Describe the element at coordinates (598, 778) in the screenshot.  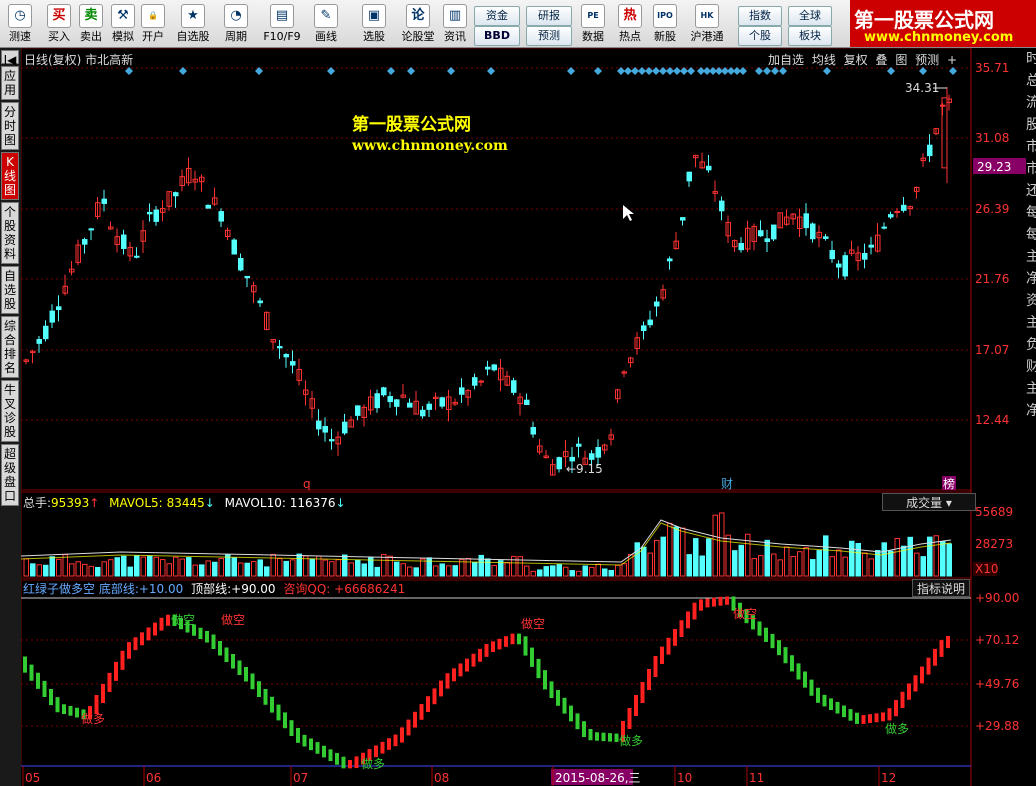
I see `xaxis-label: 2015-08-26,三` at that location.